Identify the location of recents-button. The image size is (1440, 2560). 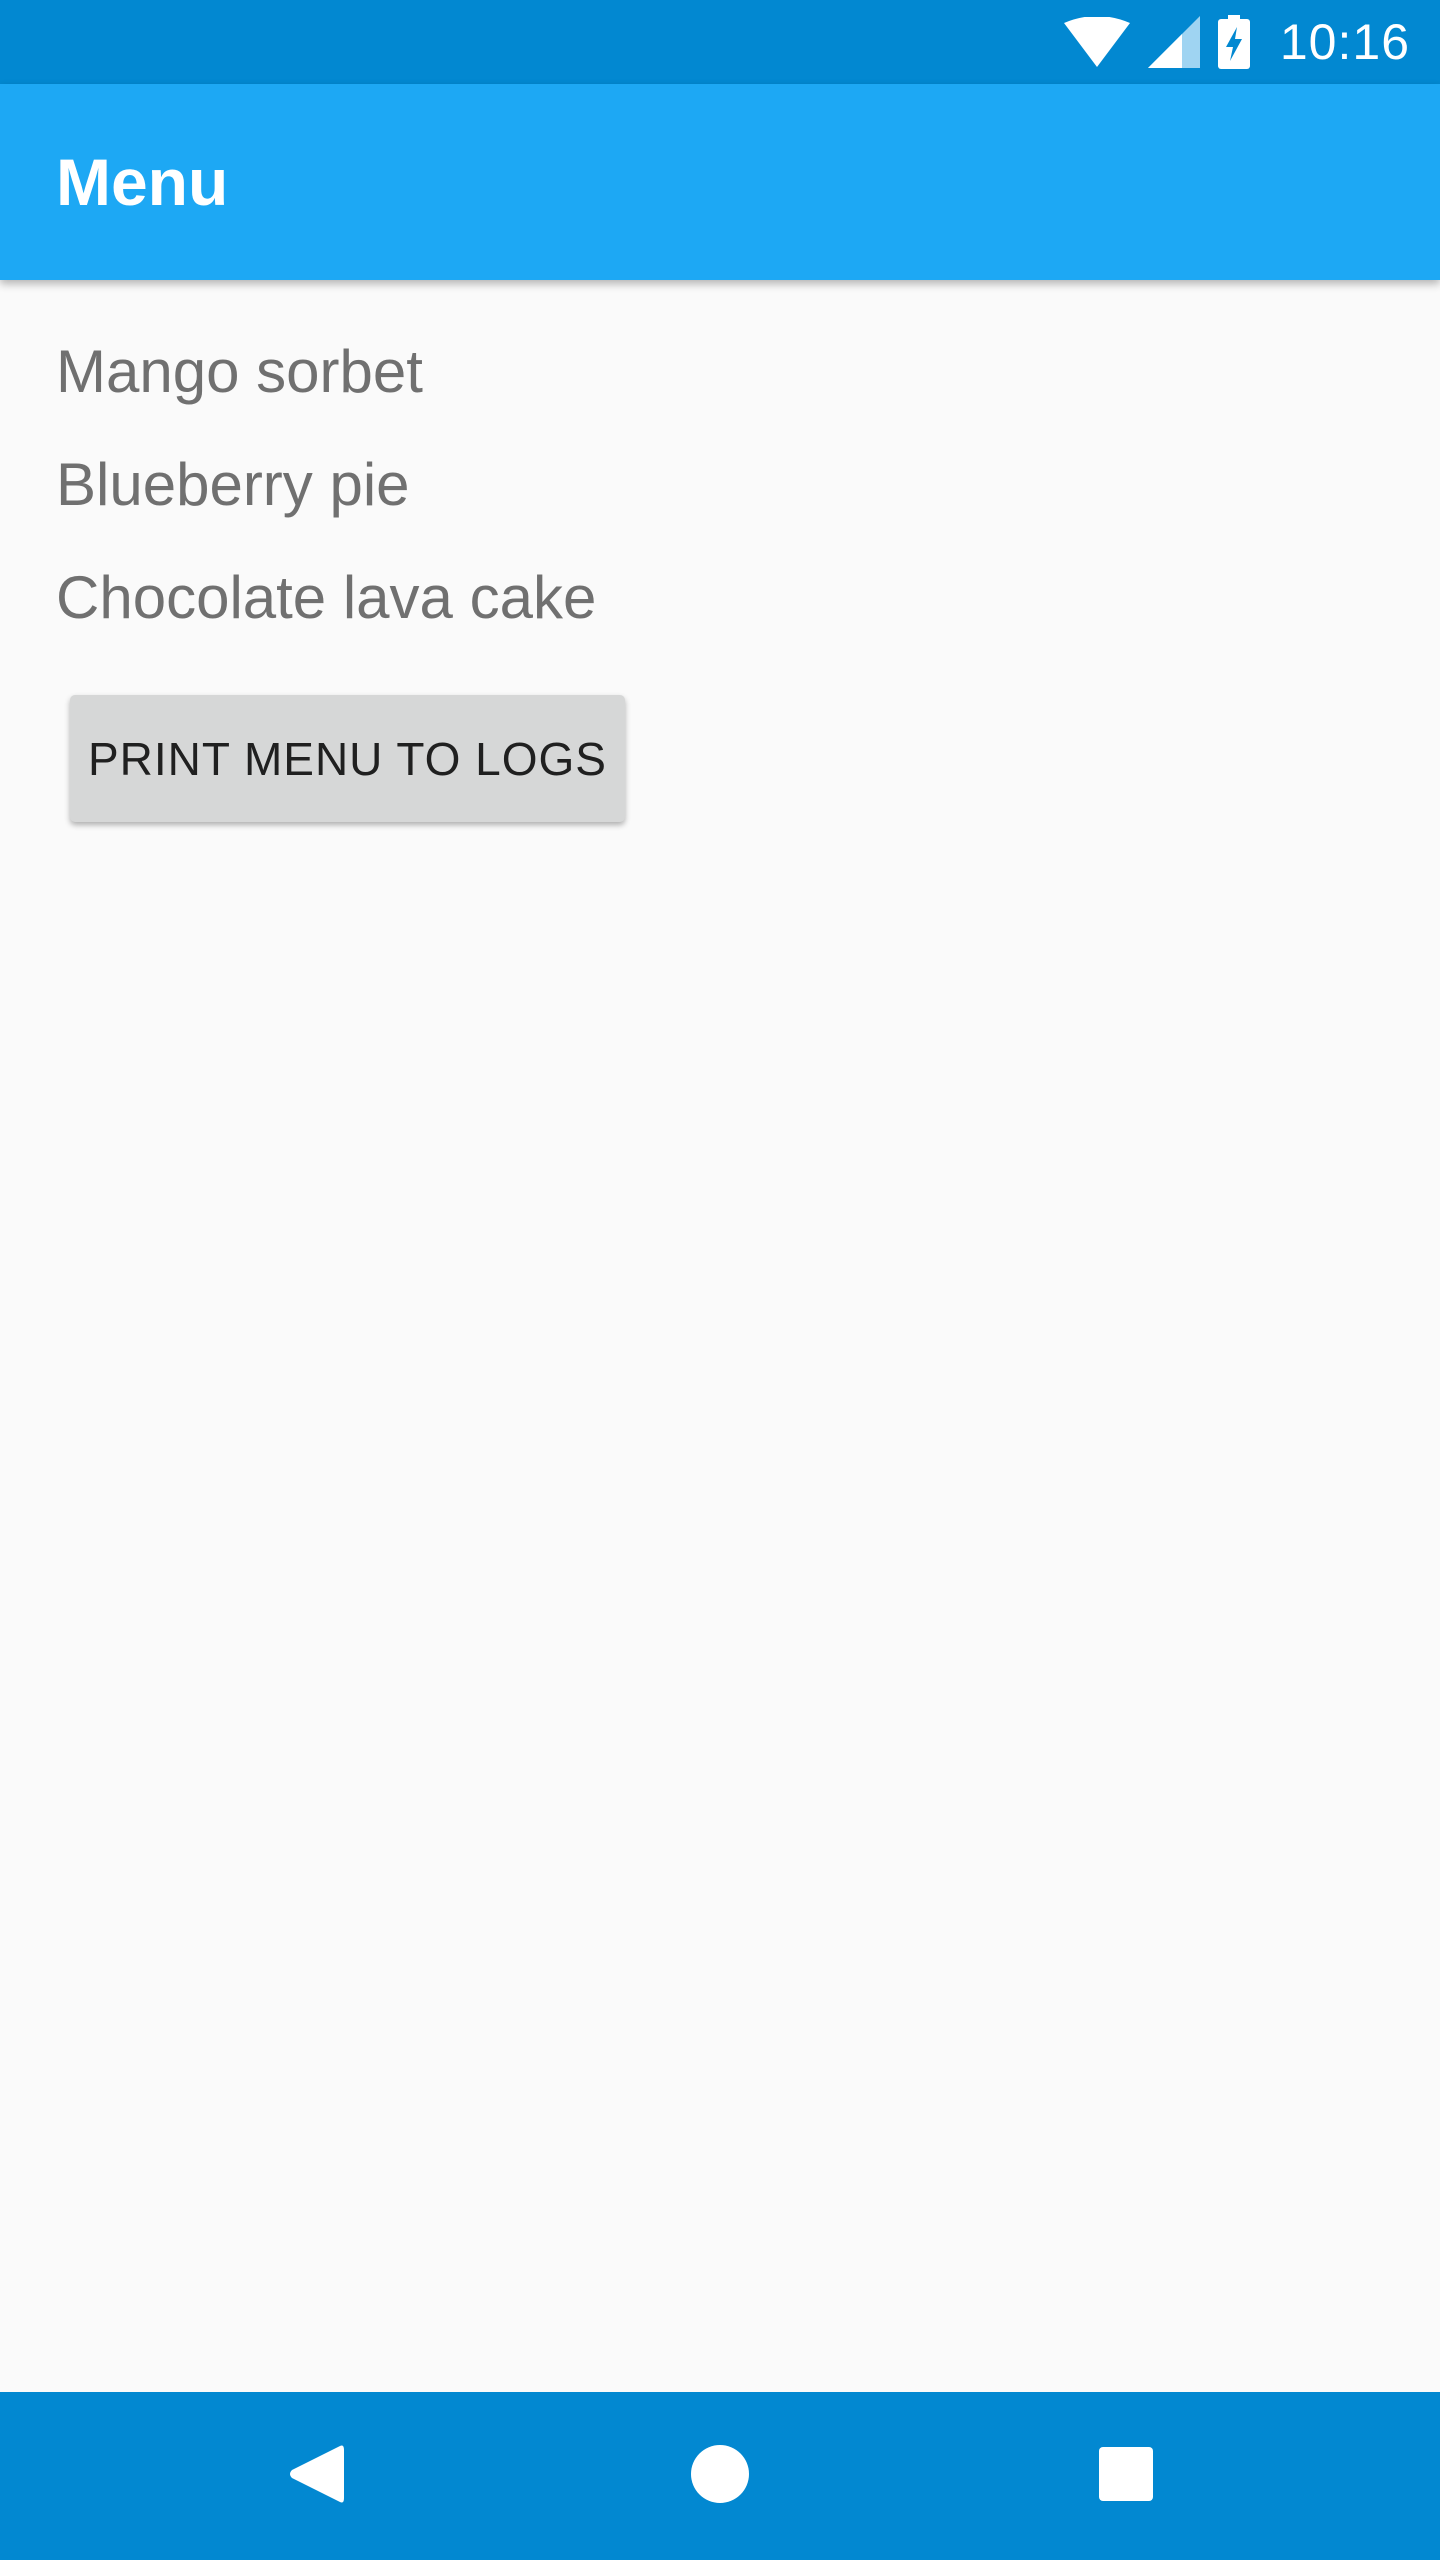
(1126, 2476).